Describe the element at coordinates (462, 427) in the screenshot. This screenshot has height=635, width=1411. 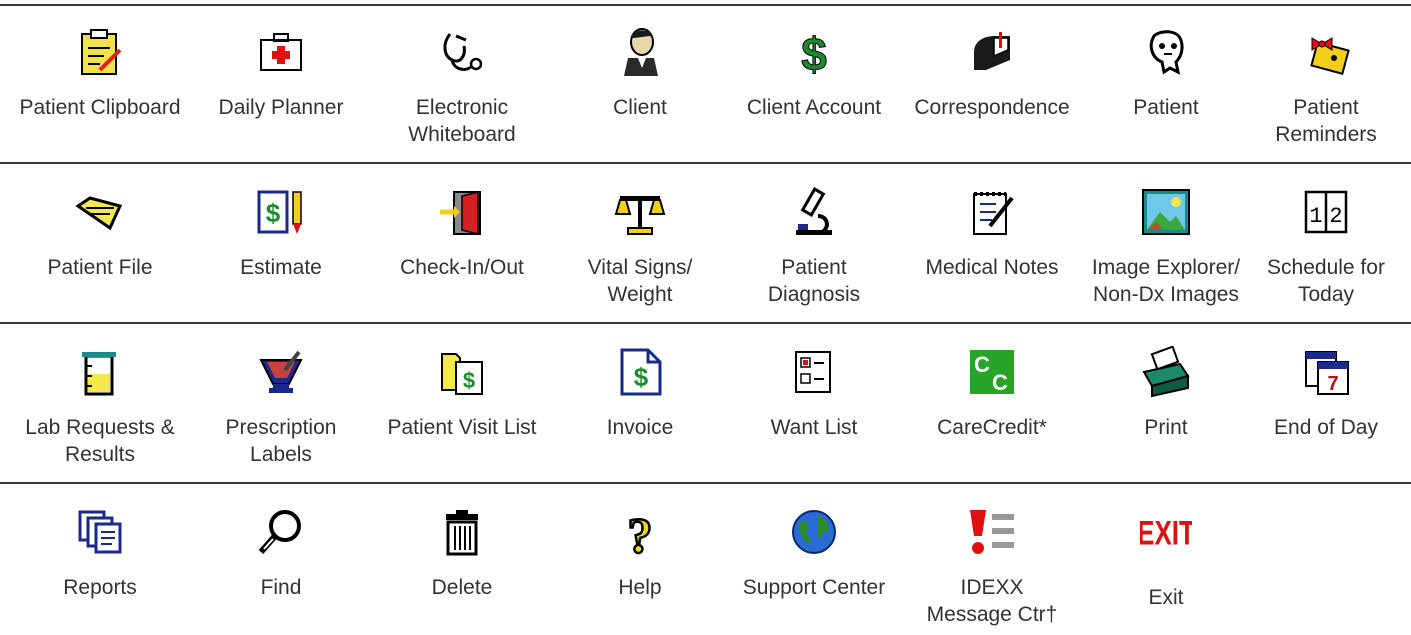
I see `toolbar-button-label: Patient Visit List` at that location.